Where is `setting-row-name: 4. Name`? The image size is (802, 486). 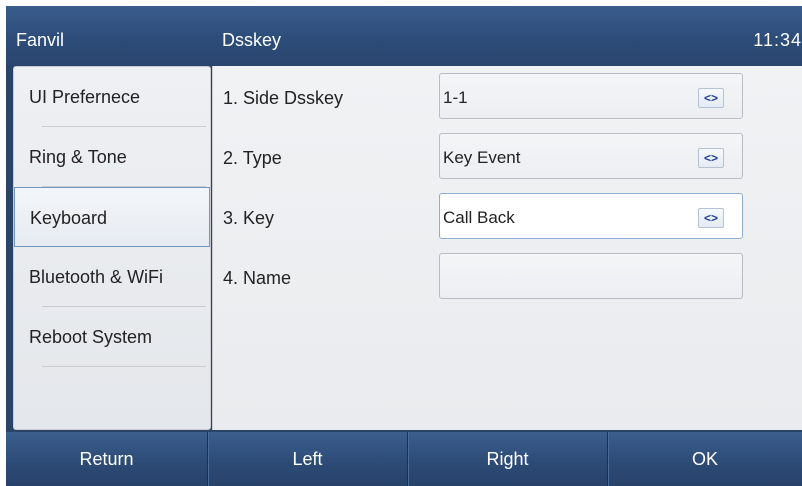
setting-row-name: 4. Name is located at coordinates (507, 276).